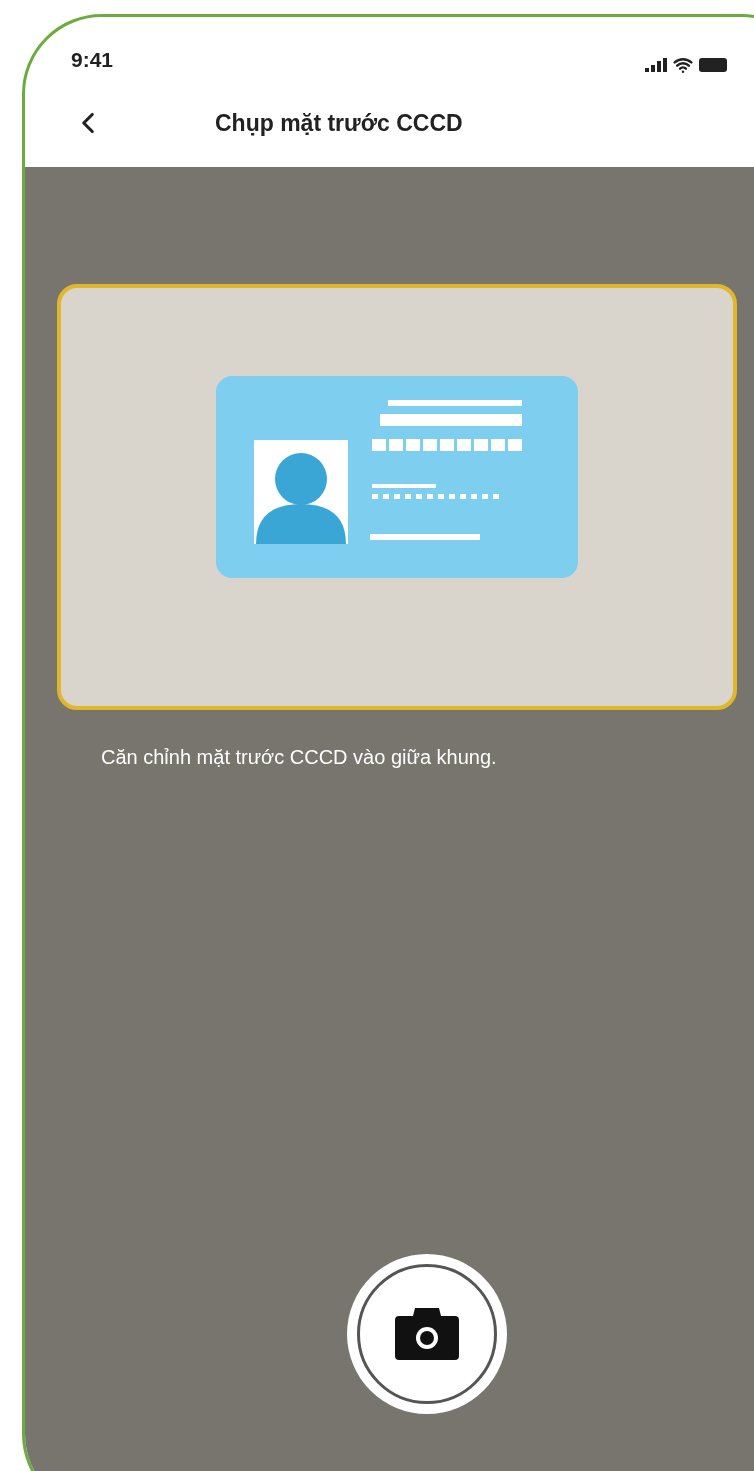 The height and width of the screenshot is (1471, 754). What do you see at coordinates (427, 1334) in the screenshot?
I see `camera-icon` at bounding box center [427, 1334].